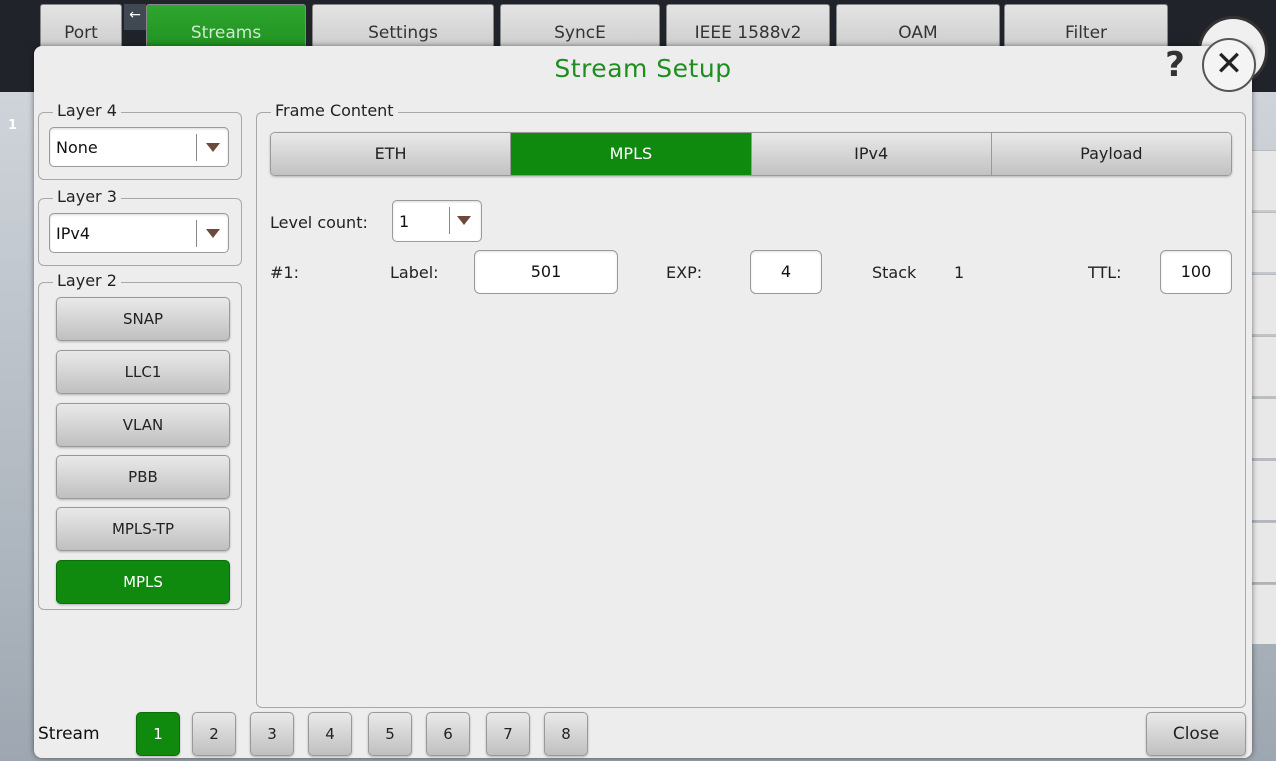  What do you see at coordinates (272, 734) in the screenshot?
I see `stream-3-button: 3` at bounding box center [272, 734].